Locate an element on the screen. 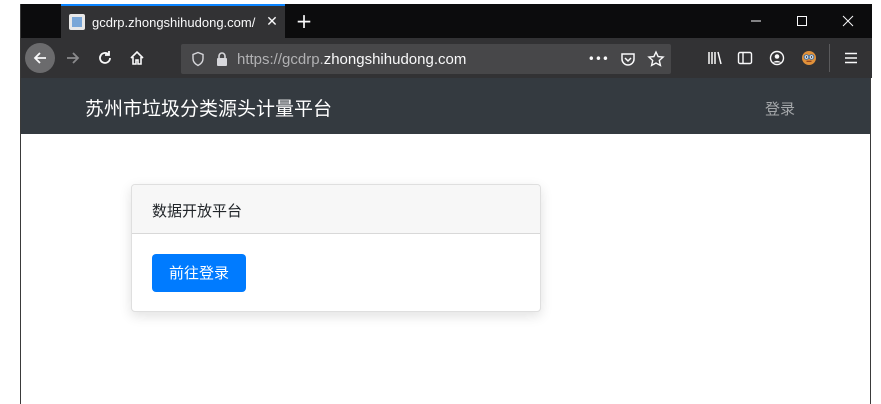  account-button is located at coordinates (777, 58).